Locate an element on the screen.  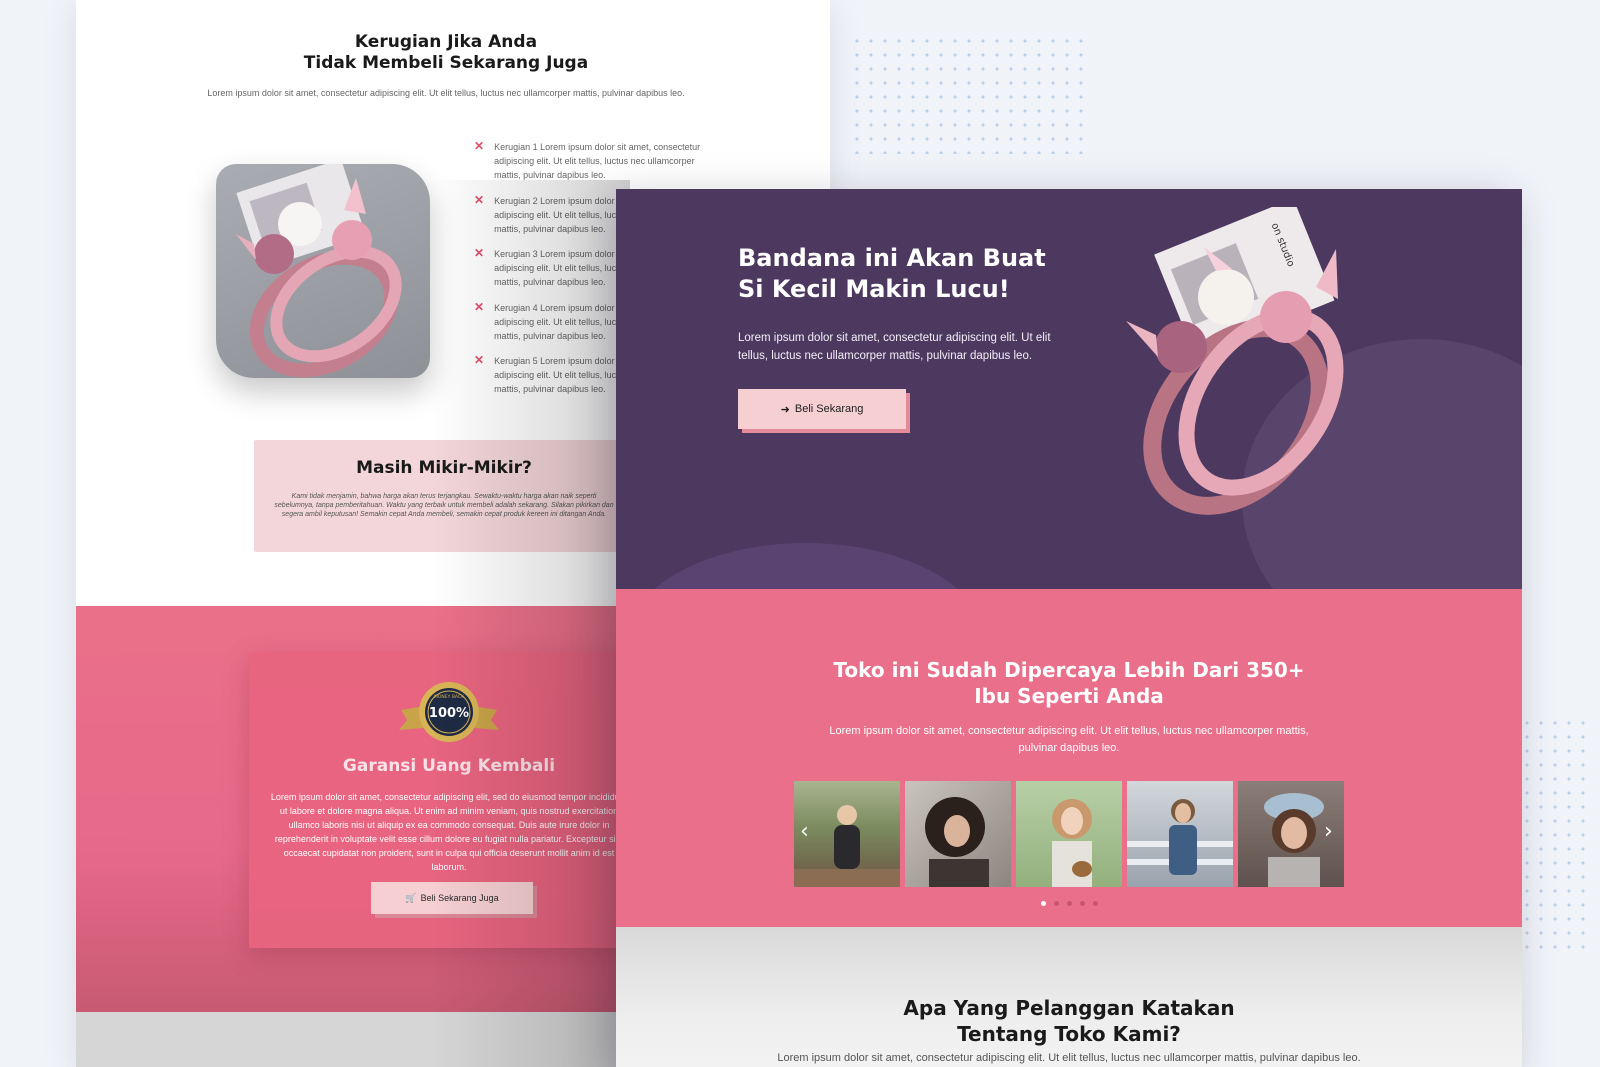
dot-pattern-top is located at coordinates (970, 94).